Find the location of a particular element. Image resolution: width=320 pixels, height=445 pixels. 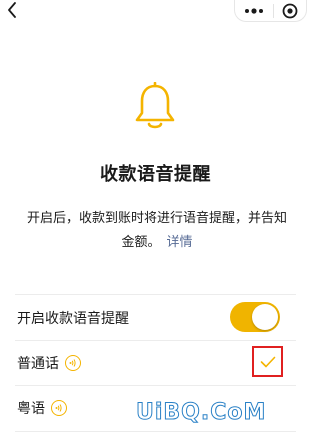

target-close-icon is located at coordinates (290, 10).